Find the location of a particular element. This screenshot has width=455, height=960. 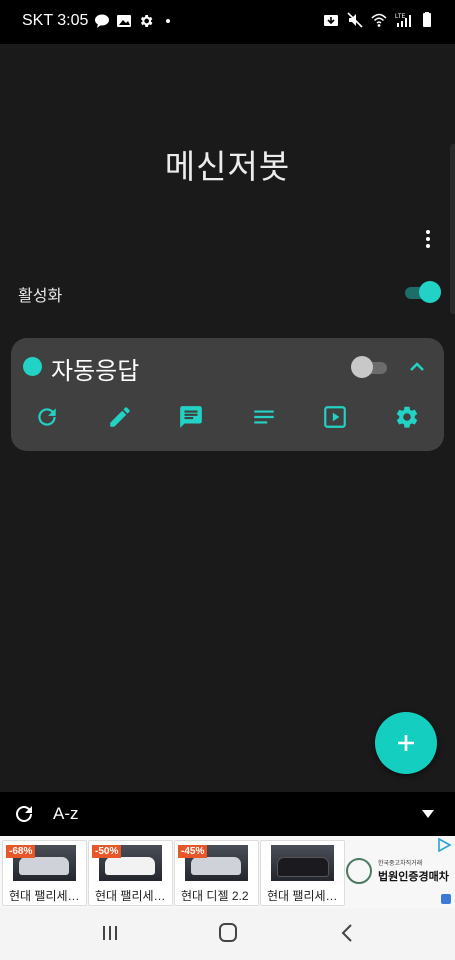

home-icon is located at coordinates (228, 933).